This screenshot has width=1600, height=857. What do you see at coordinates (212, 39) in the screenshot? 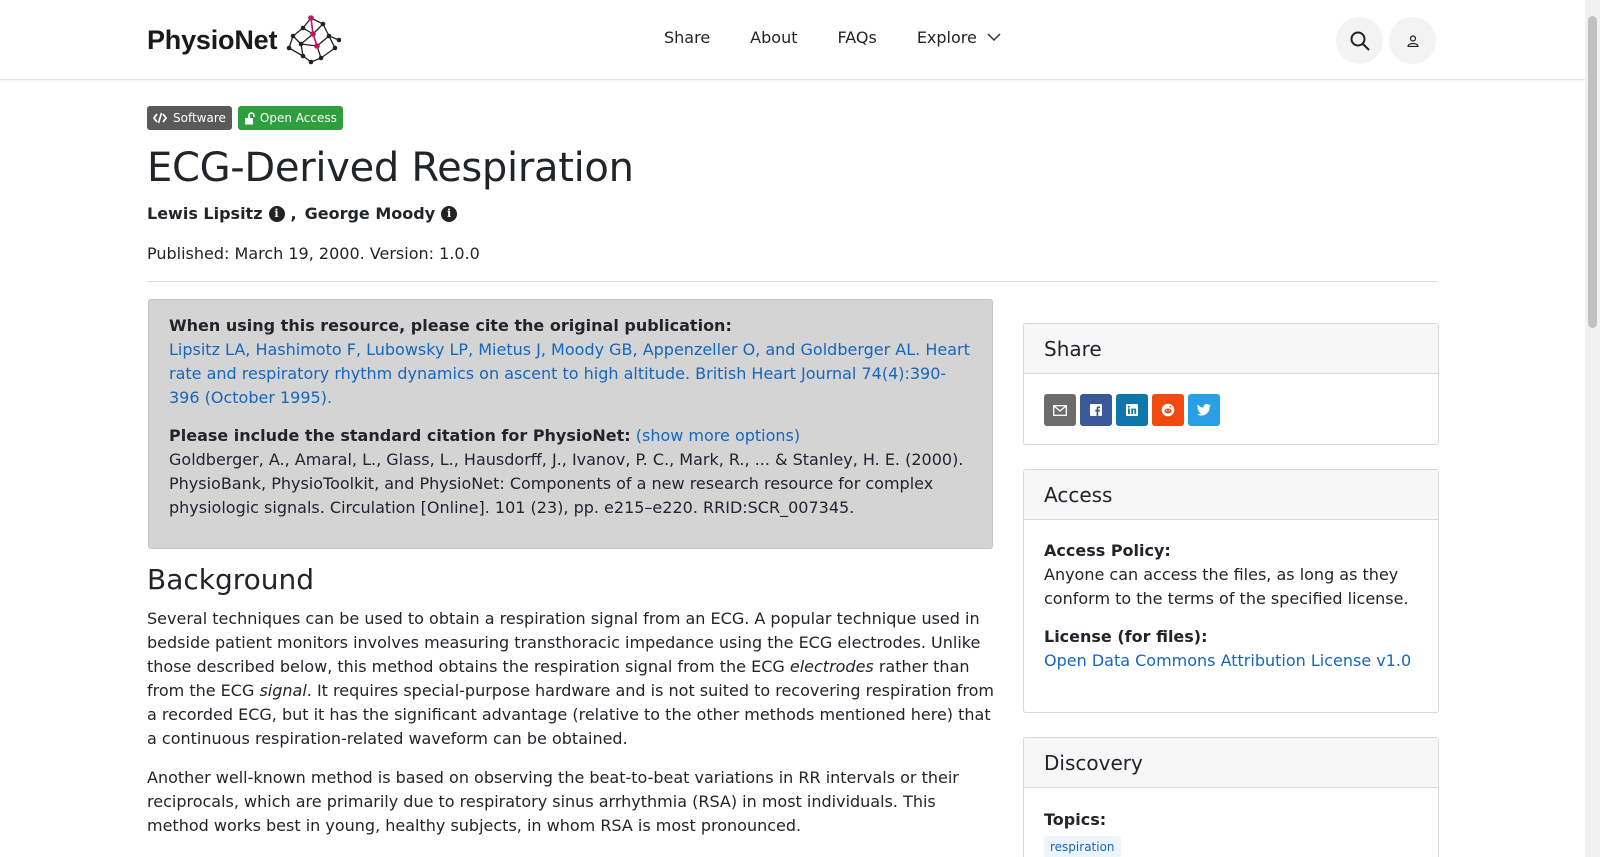
I see `brand-name: PhysioNet` at bounding box center [212, 39].